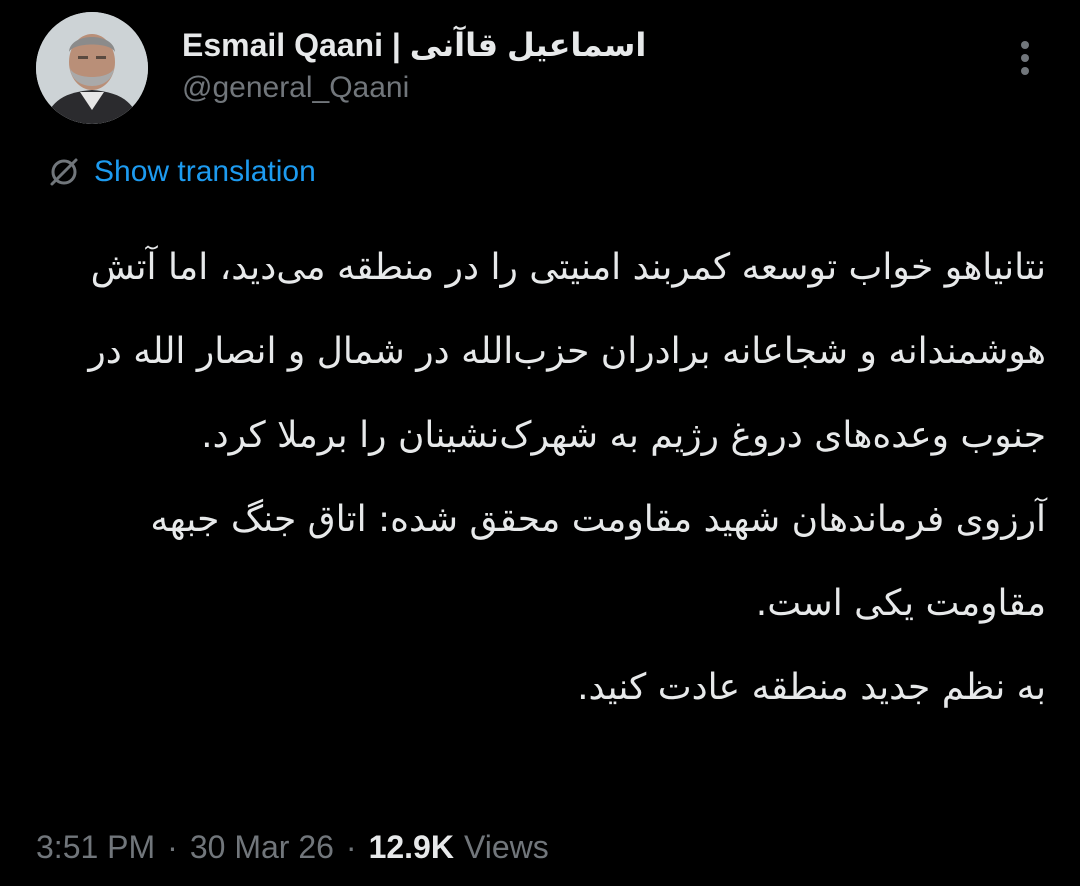  Describe the element at coordinates (95, 847) in the screenshot. I see `tweet-time: 3:51 PM` at that location.